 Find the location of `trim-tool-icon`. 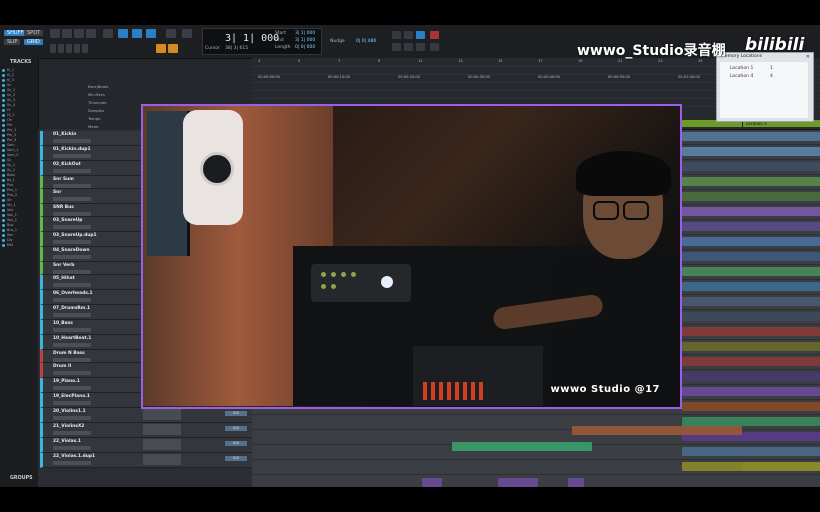

trim-tool-icon is located at coordinates (67, 33).